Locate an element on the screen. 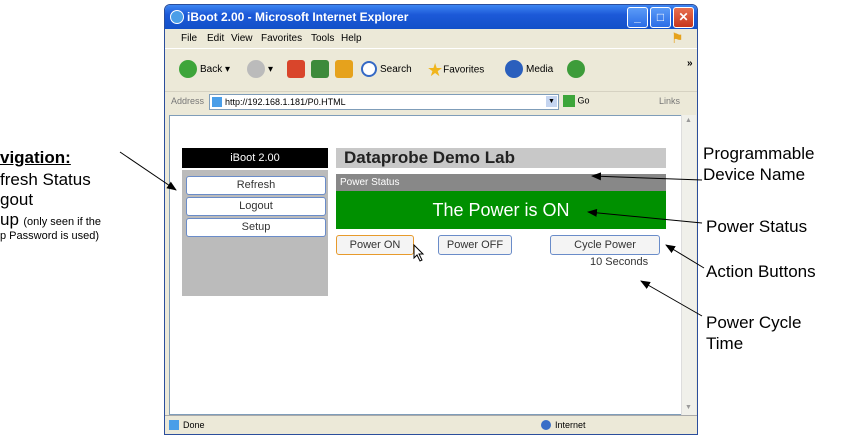  internet-zone-icon is located at coordinates (546, 425).